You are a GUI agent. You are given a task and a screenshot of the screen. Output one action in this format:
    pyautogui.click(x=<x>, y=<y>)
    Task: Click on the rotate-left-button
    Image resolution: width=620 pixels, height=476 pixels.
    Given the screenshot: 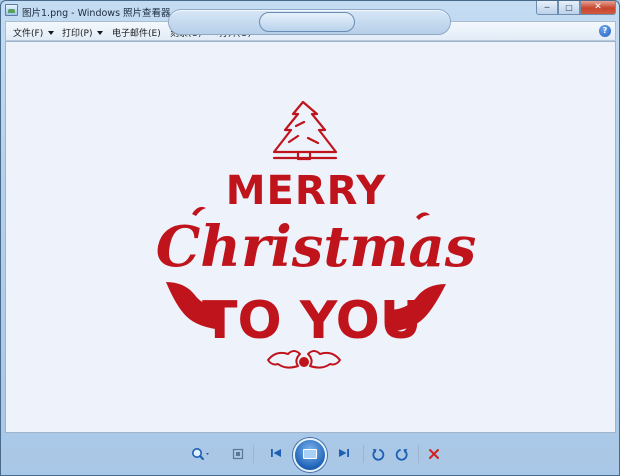 What is the action you would take?
    pyautogui.click(x=378, y=454)
    